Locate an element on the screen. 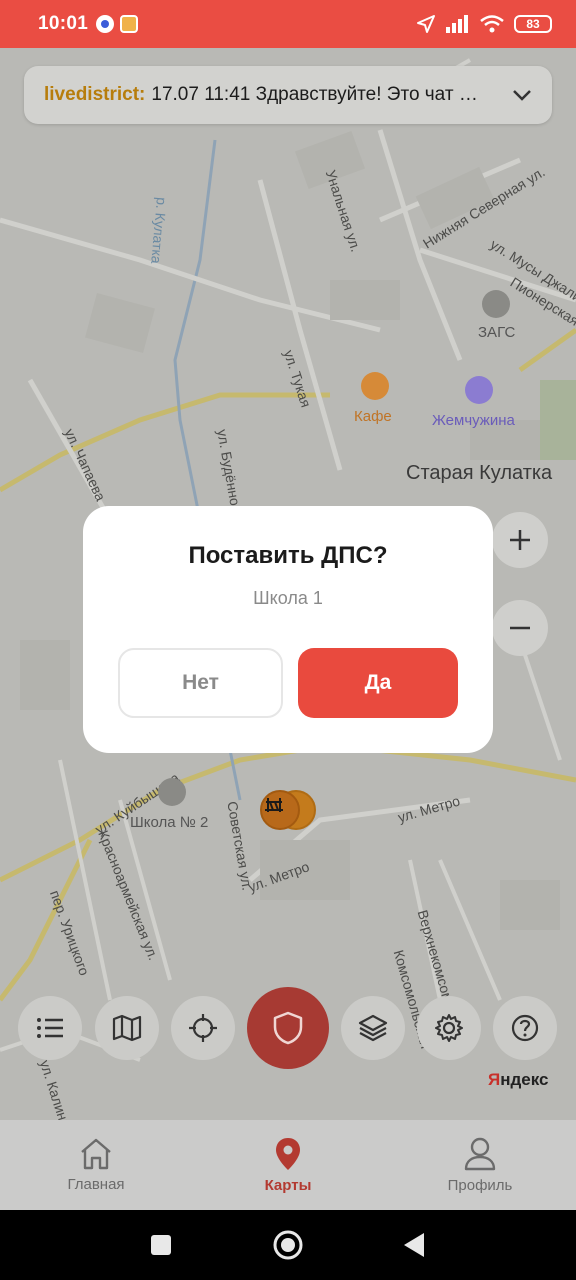 The height and width of the screenshot is (1280, 576). map-district-label: Старая Кулатка is located at coordinates (479, 473).